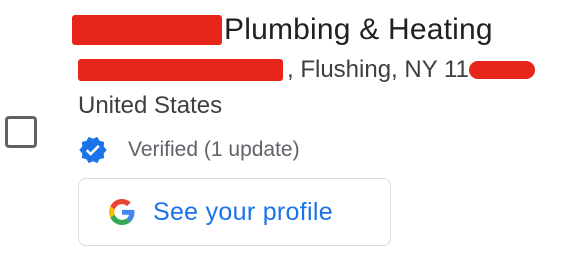  What do you see at coordinates (214, 149) in the screenshot?
I see `verification-text: Verified (1 update)` at bounding box center [214, 149].